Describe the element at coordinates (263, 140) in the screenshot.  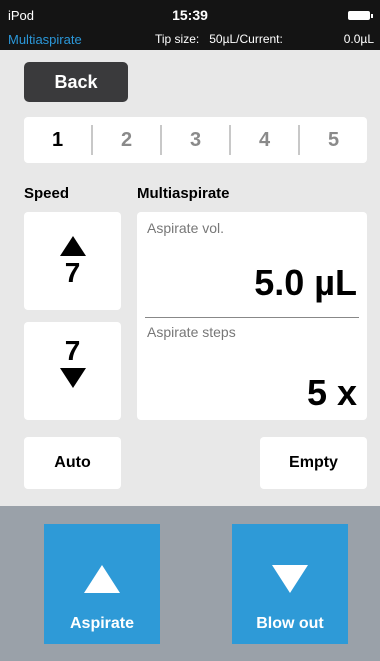
I see `preset-4: 4` at that location.